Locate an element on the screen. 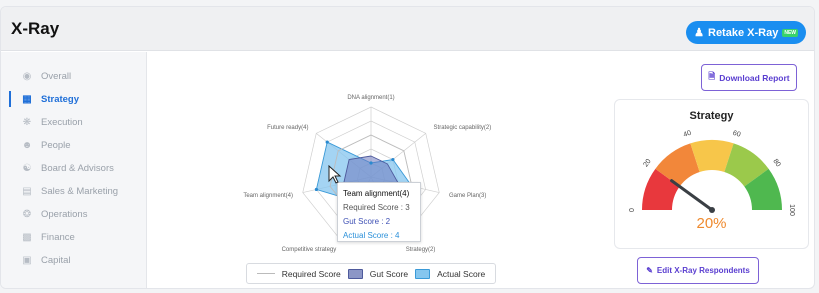 This screenshot has height=293, width=819. tooltip-required: Required Score : 3 is located at coordinates (376, 207).